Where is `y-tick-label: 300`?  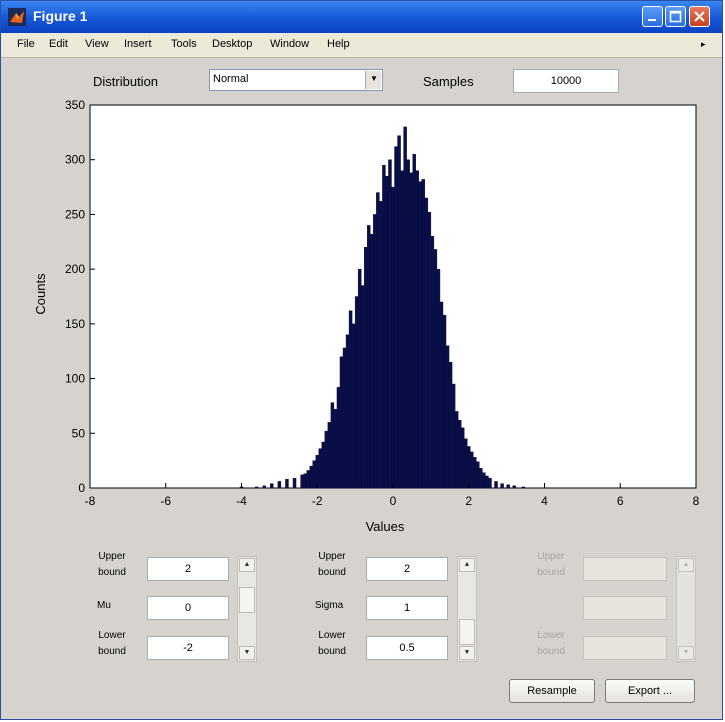 y-tick-label: 300 is located at coordinates (75, 160).